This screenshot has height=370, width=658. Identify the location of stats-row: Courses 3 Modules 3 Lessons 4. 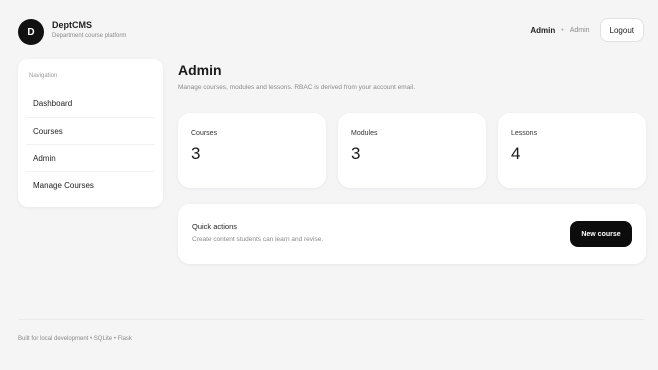
(412, 150).